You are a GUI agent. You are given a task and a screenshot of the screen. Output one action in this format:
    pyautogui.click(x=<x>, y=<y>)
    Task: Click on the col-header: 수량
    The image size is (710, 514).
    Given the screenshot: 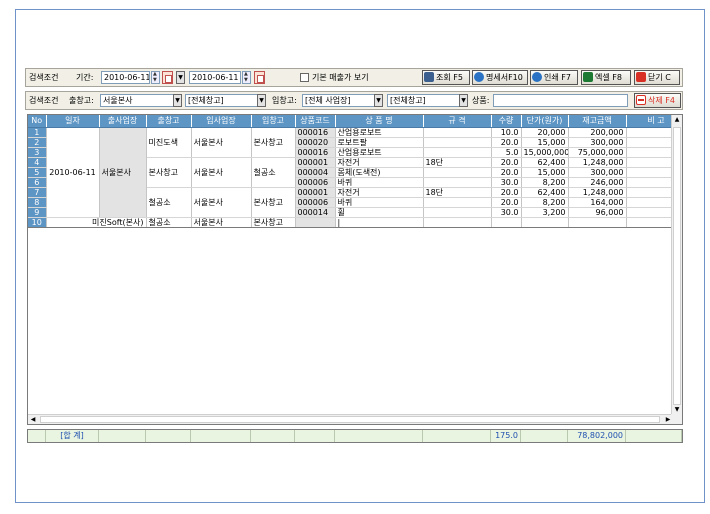 What is the action you would take?
    pyautogui.click(x=506, y=121)
    